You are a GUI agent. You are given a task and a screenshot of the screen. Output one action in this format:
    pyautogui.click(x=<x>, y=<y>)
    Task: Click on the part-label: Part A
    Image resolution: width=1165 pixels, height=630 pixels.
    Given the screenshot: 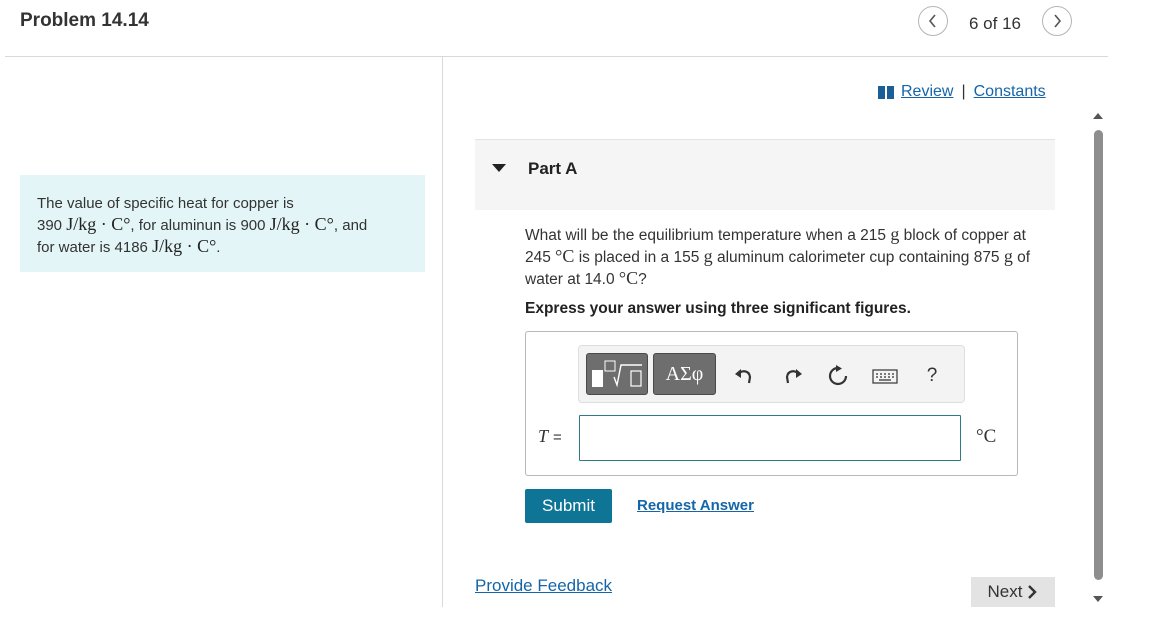 What is the action you would take?
    pyautogui.click(x=553, y=168)
    